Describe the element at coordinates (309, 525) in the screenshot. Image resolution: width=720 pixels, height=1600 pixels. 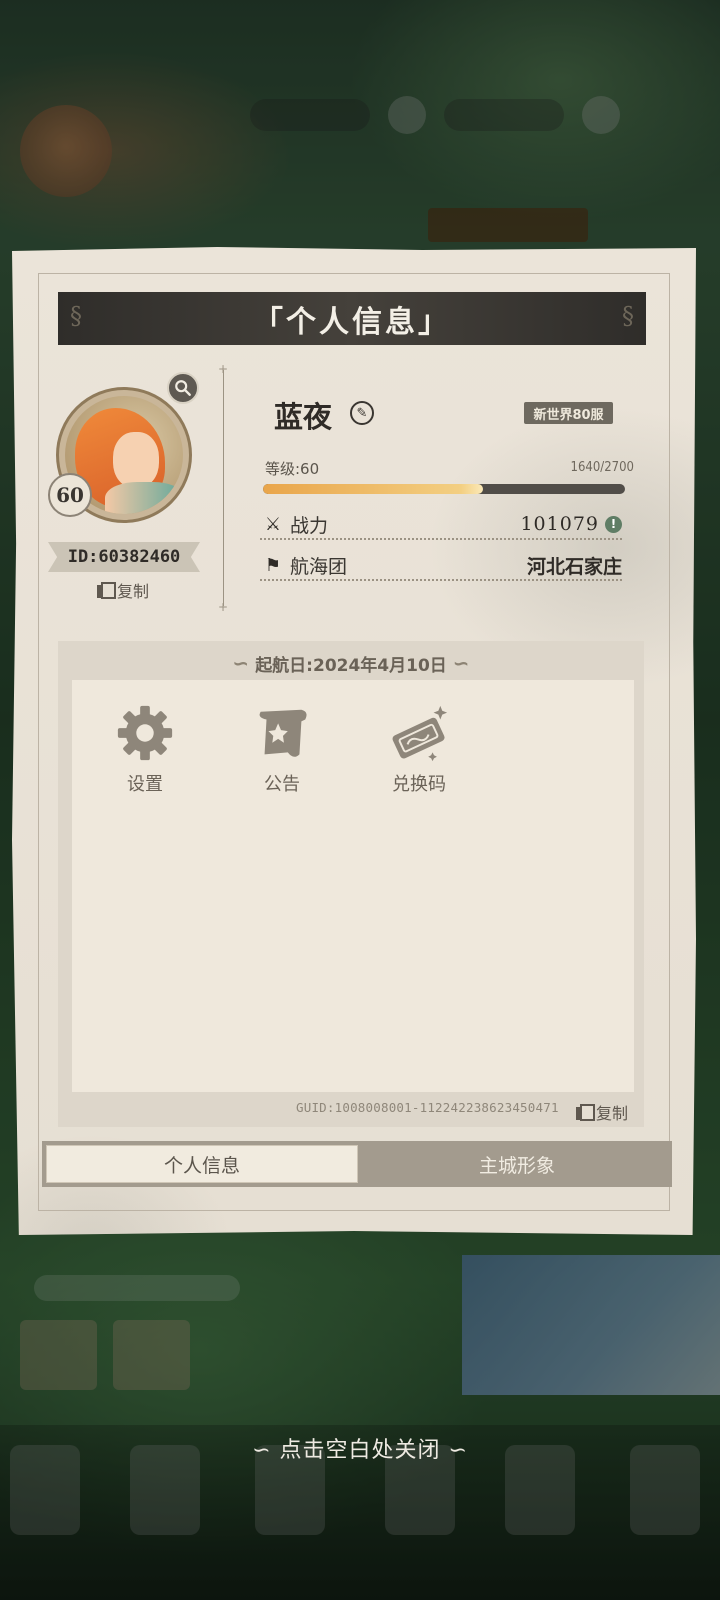
I see `power-label: 战力` at that location.